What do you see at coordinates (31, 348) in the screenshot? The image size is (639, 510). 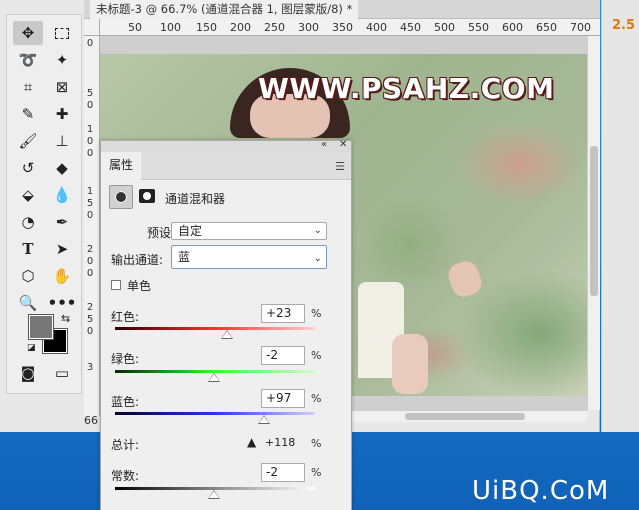 I see `default-colors-icon: ◪` at bounding box center [31, 348].